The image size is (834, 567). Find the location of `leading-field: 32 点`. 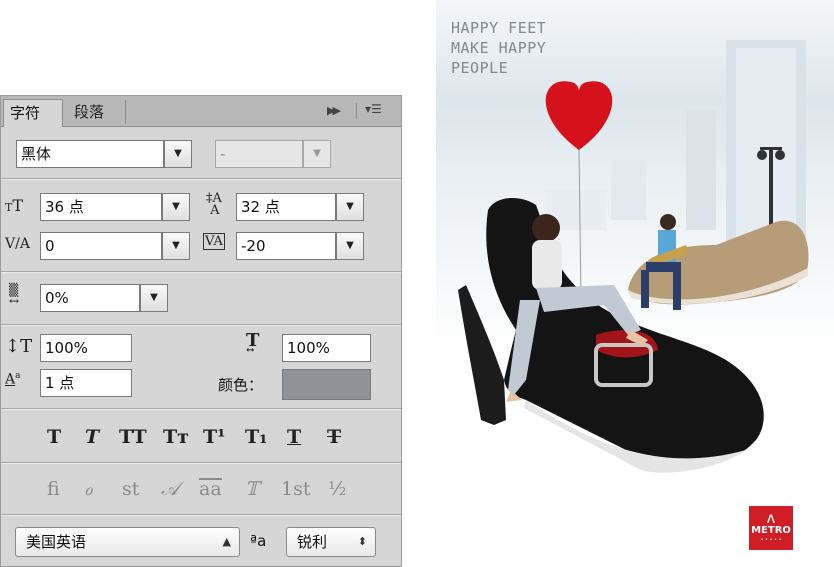

leading-field: 32 点 is located at coordinates (286, 207).